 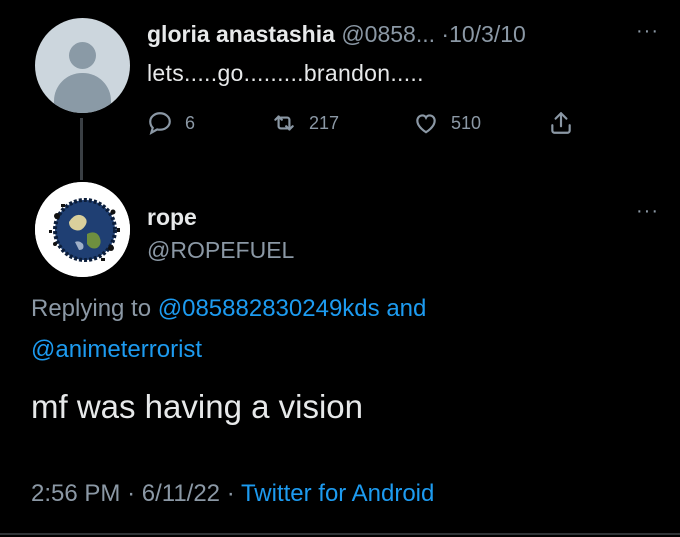 I want to click on parent-display-name: gloria anastashia, so click(x=241, y=34).